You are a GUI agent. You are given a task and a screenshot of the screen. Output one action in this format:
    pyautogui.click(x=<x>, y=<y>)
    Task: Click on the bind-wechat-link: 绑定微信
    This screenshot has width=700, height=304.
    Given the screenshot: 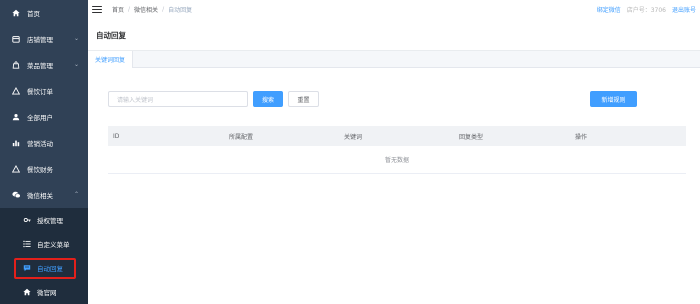 What is the action you would take?
    pyautogui.click(x=609, y=9)
    